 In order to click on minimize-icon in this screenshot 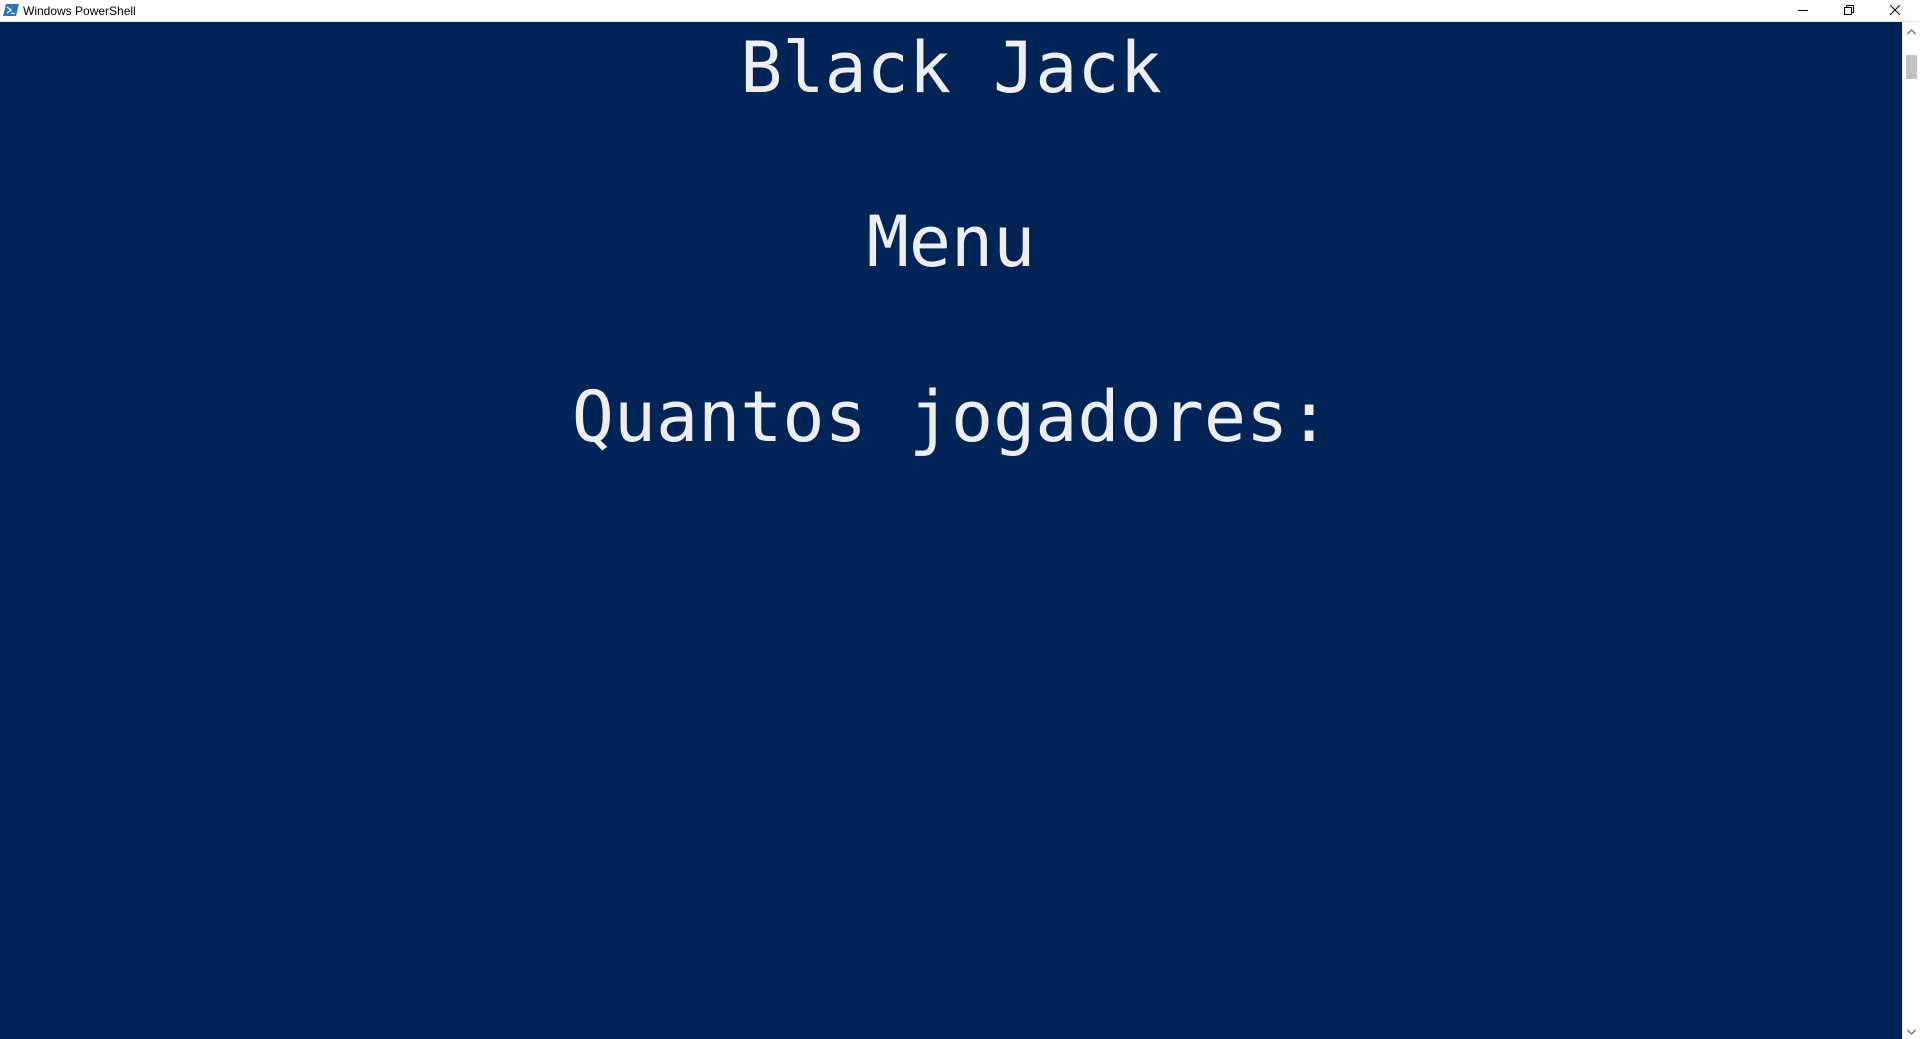, I will do `click(1803, 11)`.